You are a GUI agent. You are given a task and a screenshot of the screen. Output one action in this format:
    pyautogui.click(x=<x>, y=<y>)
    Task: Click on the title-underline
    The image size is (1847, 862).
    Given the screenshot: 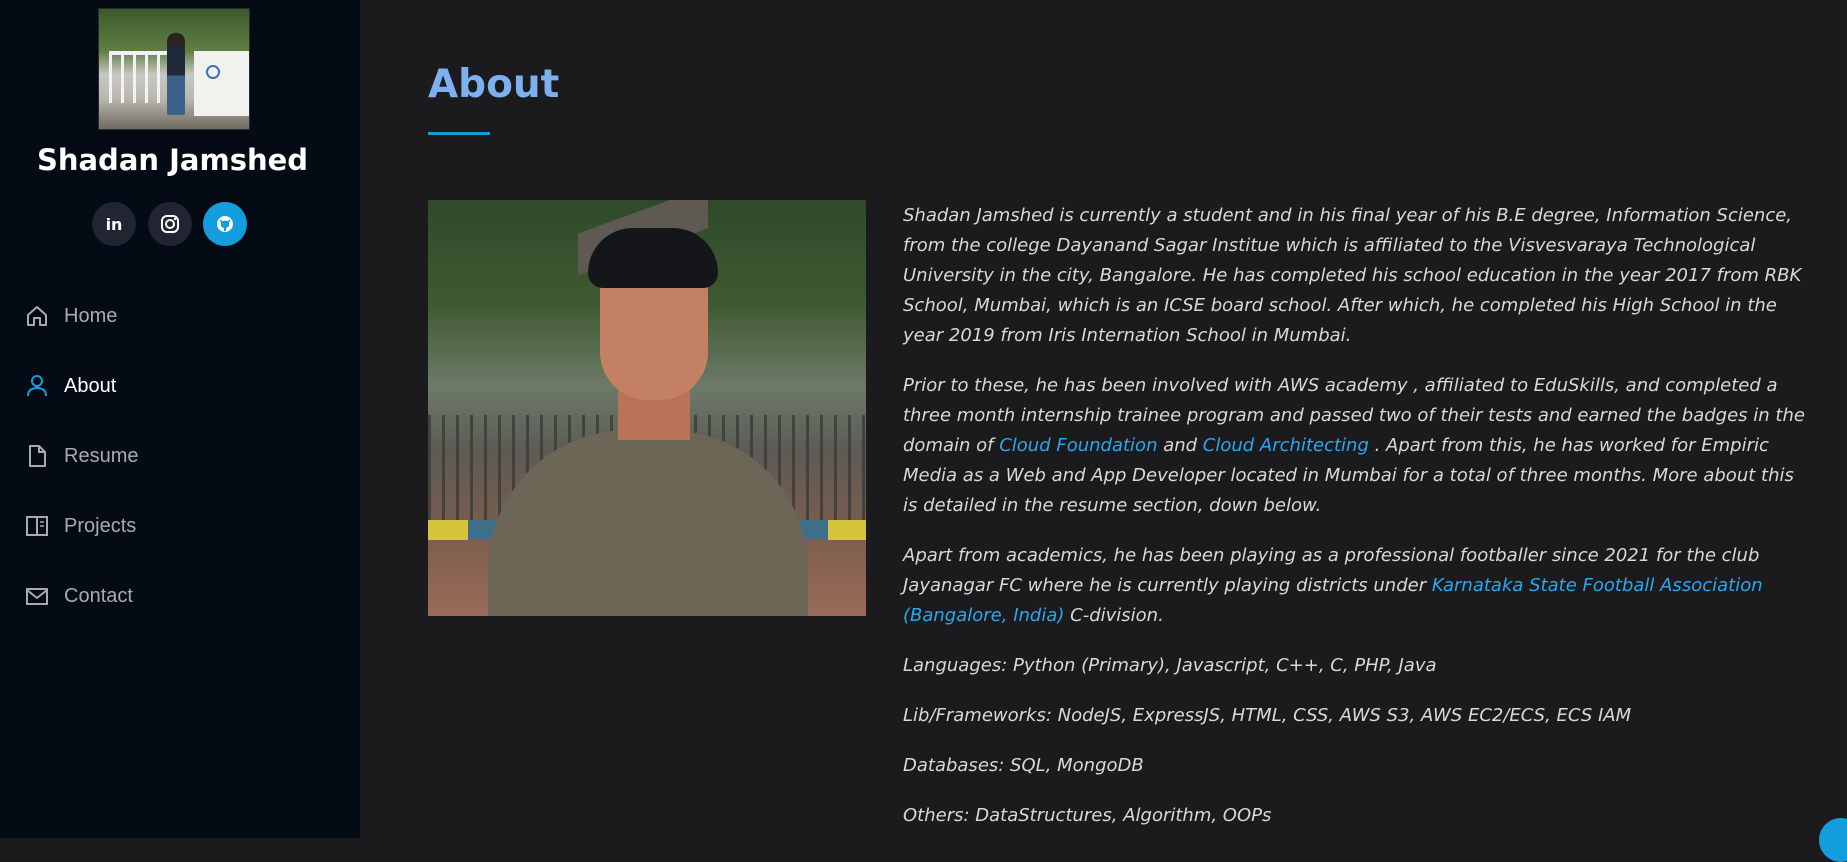 What is the action you would take?
    pyautogui.click(x=459, y=133)
    